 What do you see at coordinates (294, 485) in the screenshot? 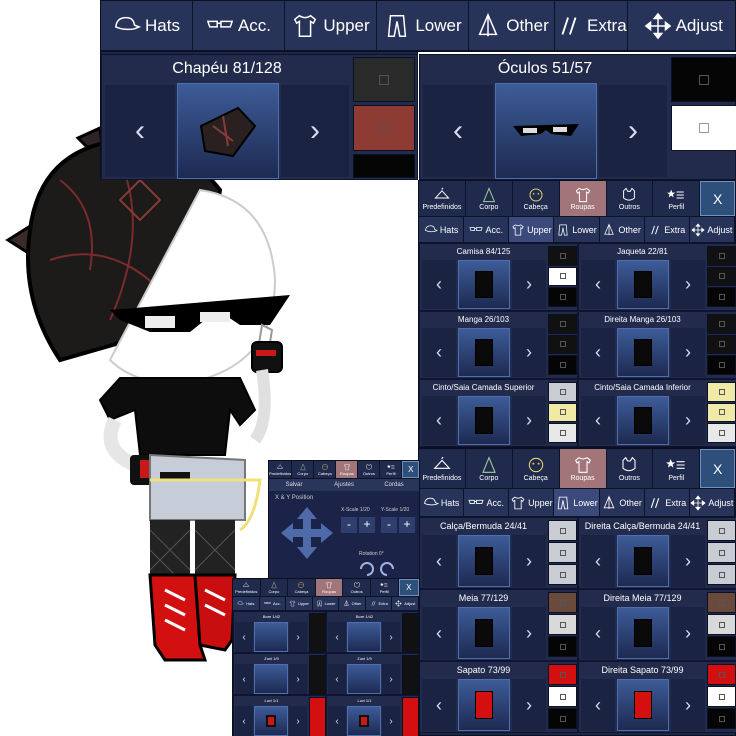
I see `adjust-tab-save: Salvar` at bounding box center [294, 485].